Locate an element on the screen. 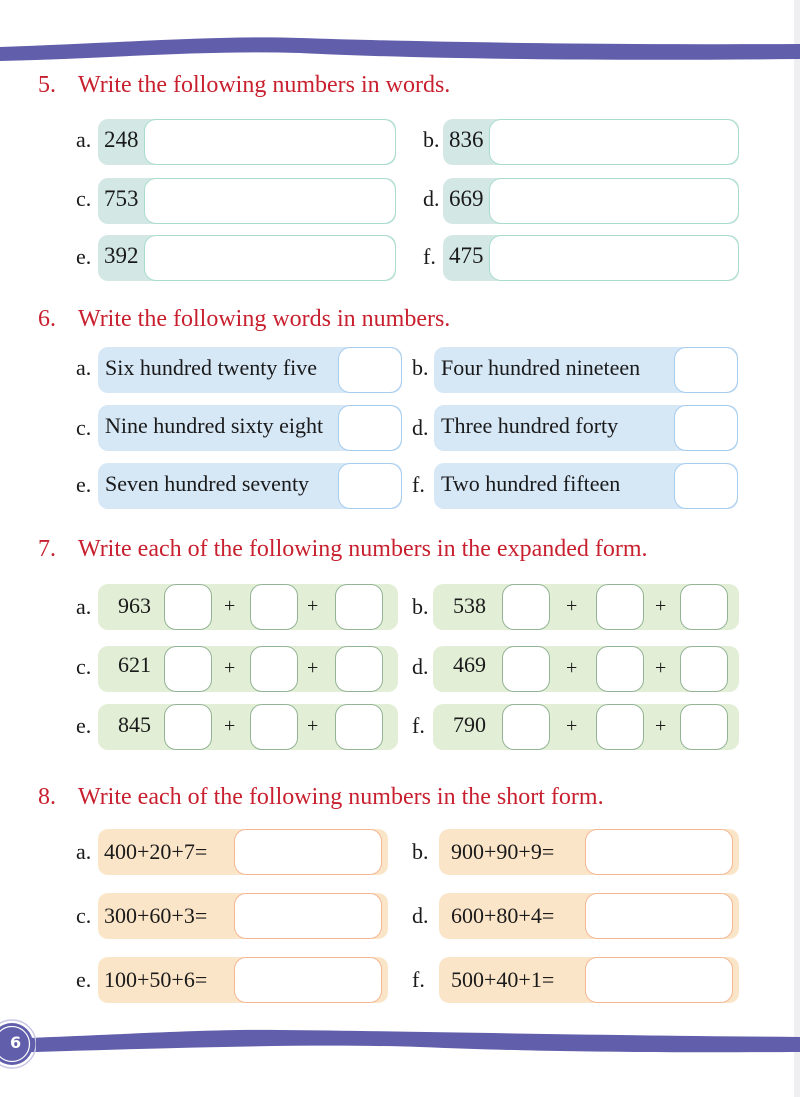  q6-item-a-label: a. is located at coordinates (84, 367).